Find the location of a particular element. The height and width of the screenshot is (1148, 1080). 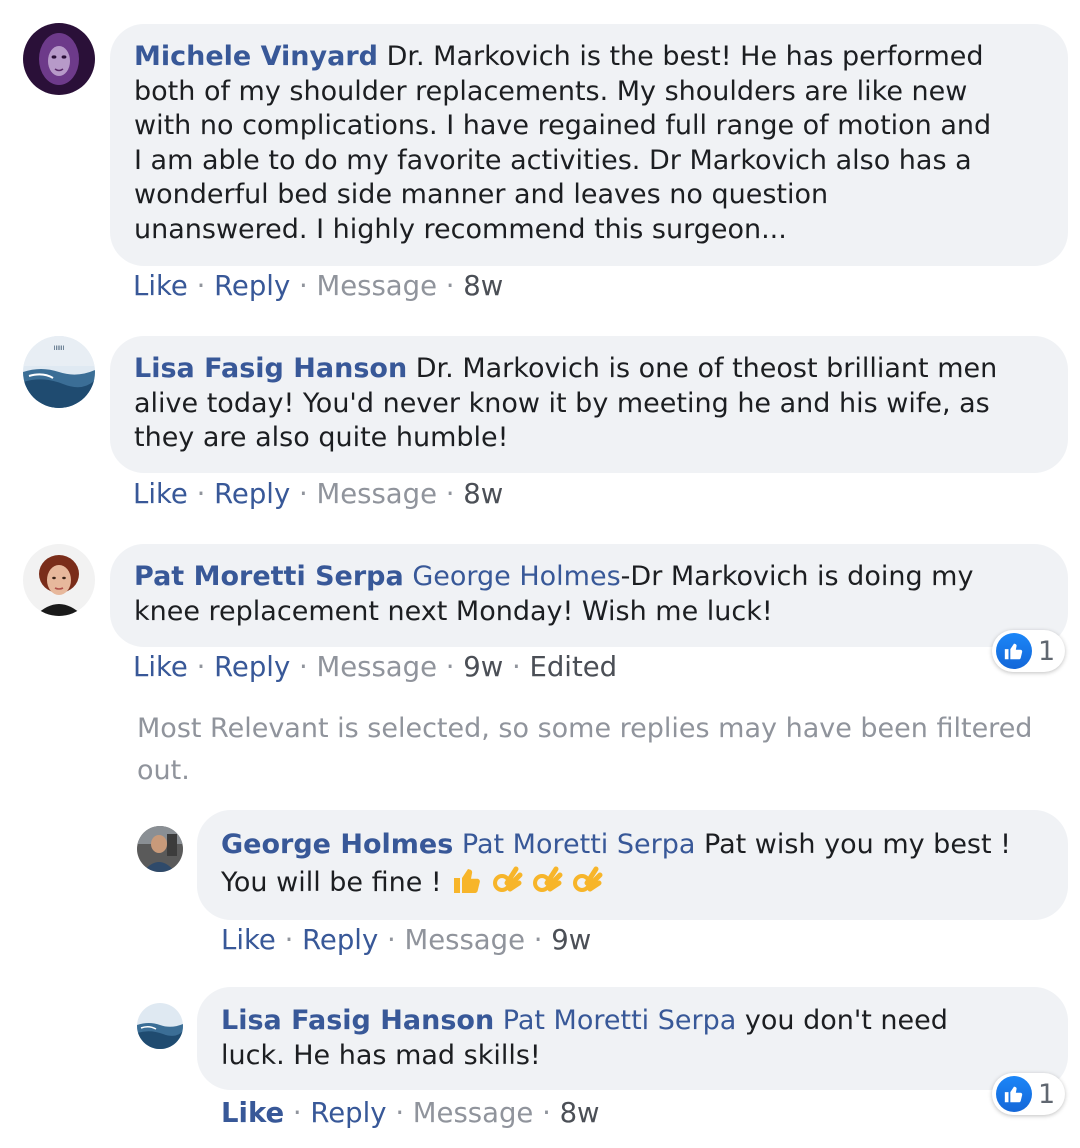

emoji-group is located at coordinates (530, 882).